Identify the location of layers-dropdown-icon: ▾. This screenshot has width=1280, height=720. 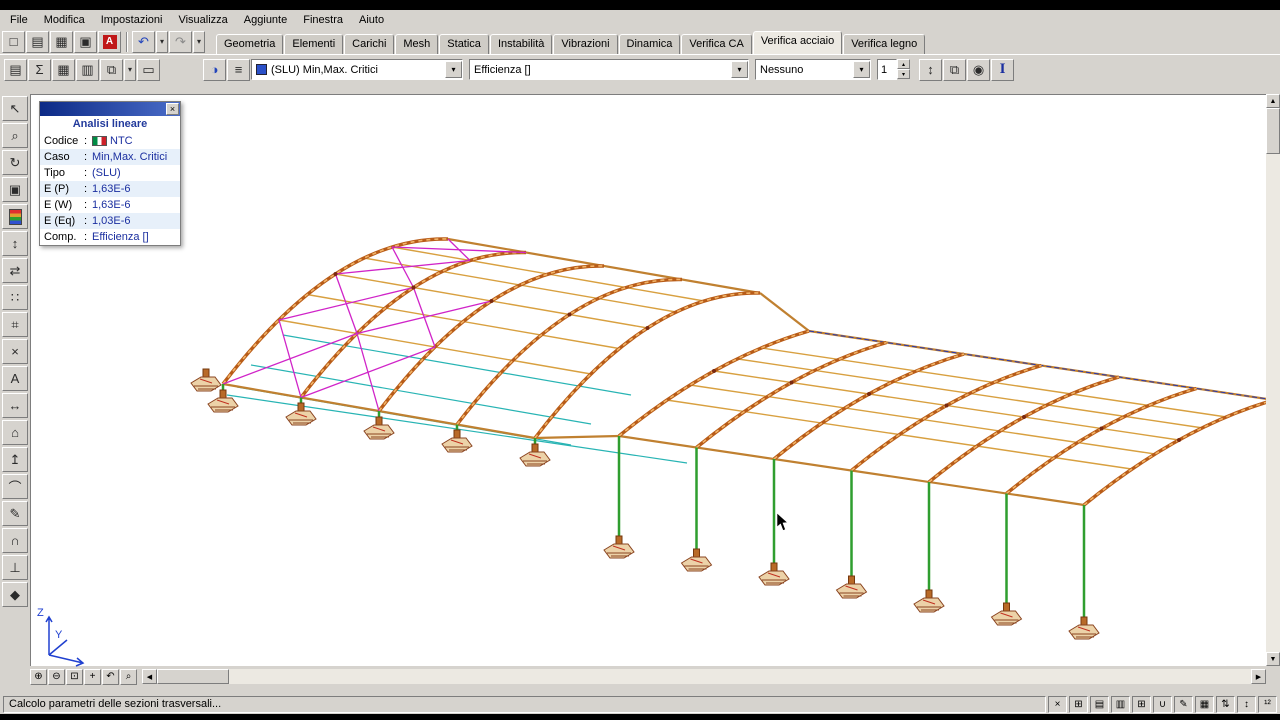
(130, 69).